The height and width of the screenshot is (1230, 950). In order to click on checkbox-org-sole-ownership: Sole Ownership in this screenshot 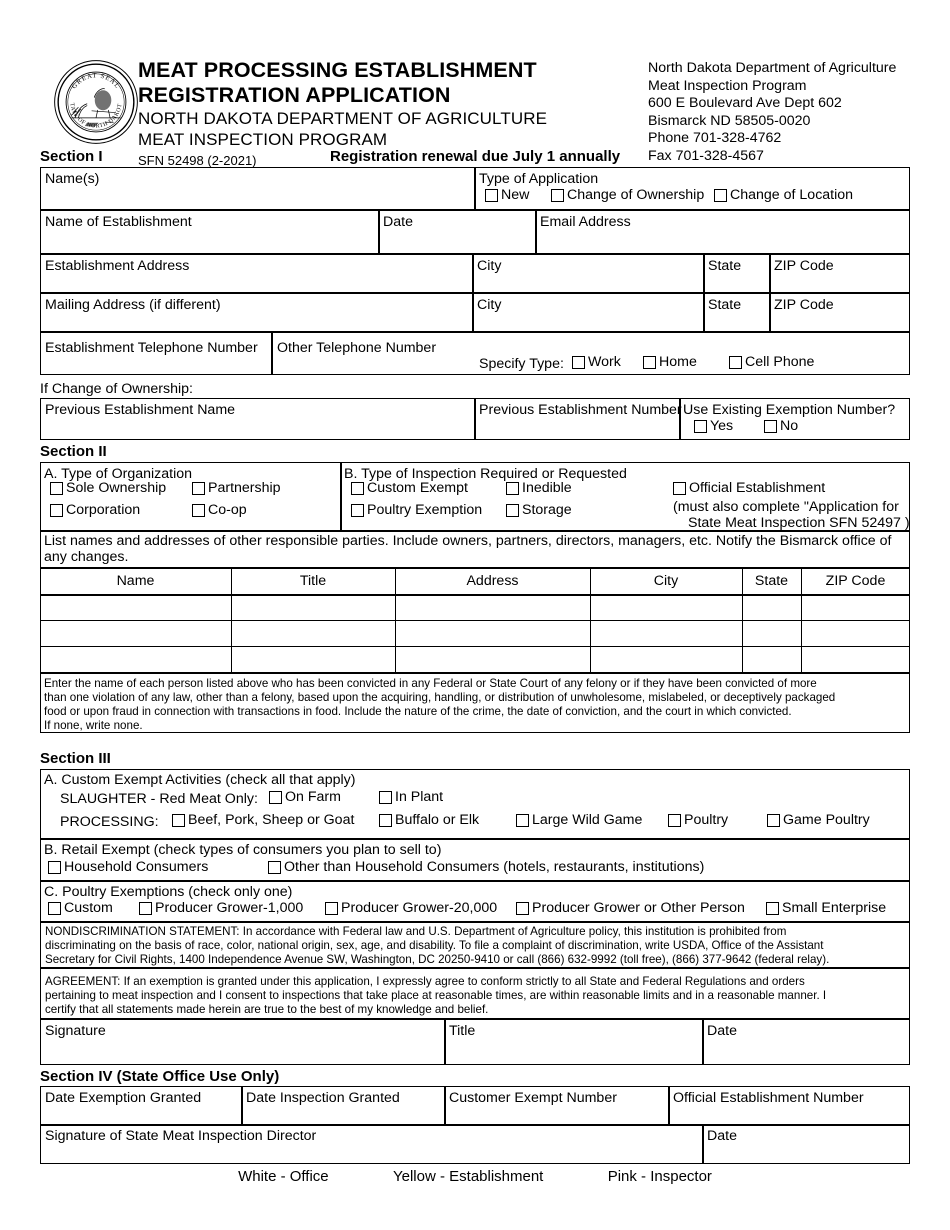, I will do `click(108, 488)`.